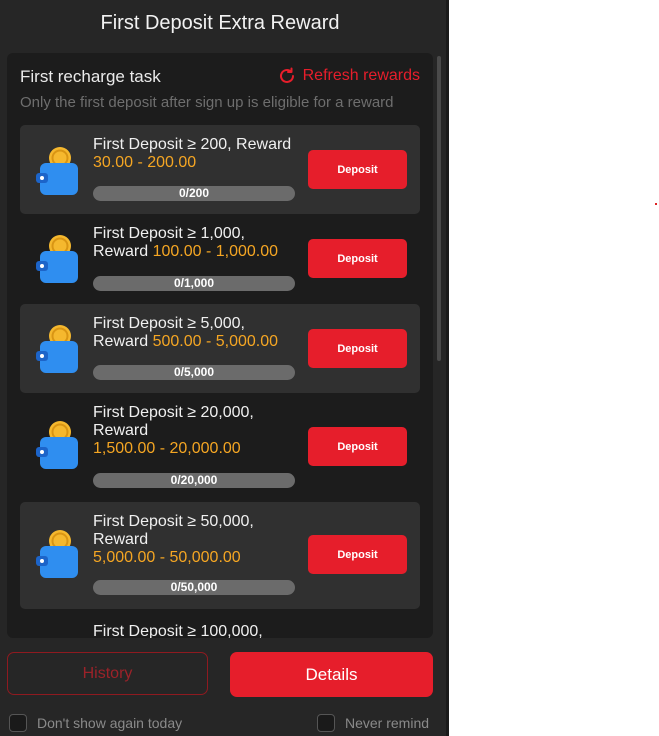 Image resolution: width=659 pixels, height=736 pixels. Describe the element at coordinates (167, 448) in the screenshot. I see `task-reward: 1,500.00 - 20,000.00` at that location.